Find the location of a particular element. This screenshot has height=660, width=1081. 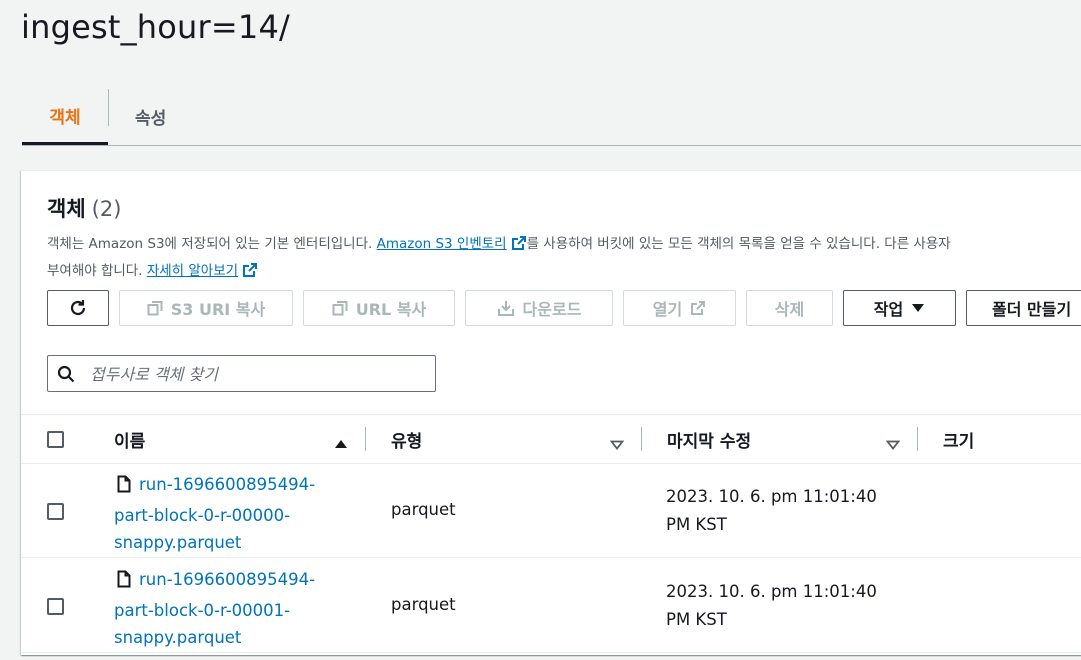

learn-more-link: 자세히 알아보기 is located at coordinates (192, 271).